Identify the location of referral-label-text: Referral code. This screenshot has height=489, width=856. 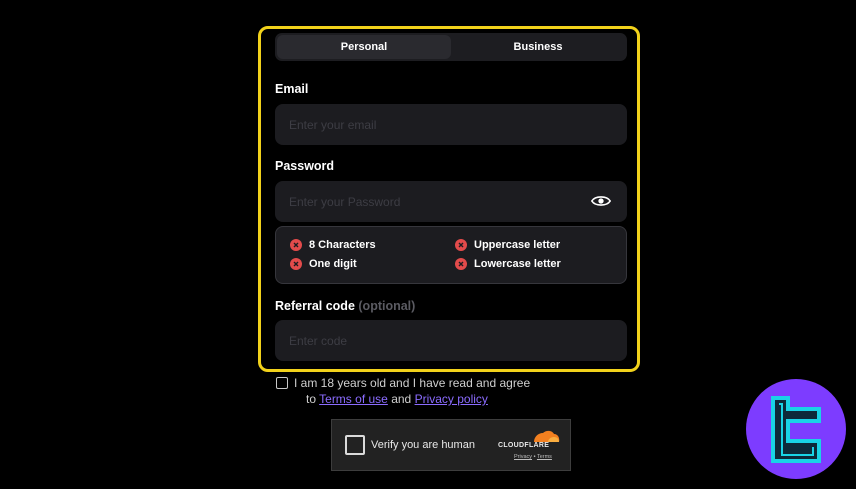
(315, 306).